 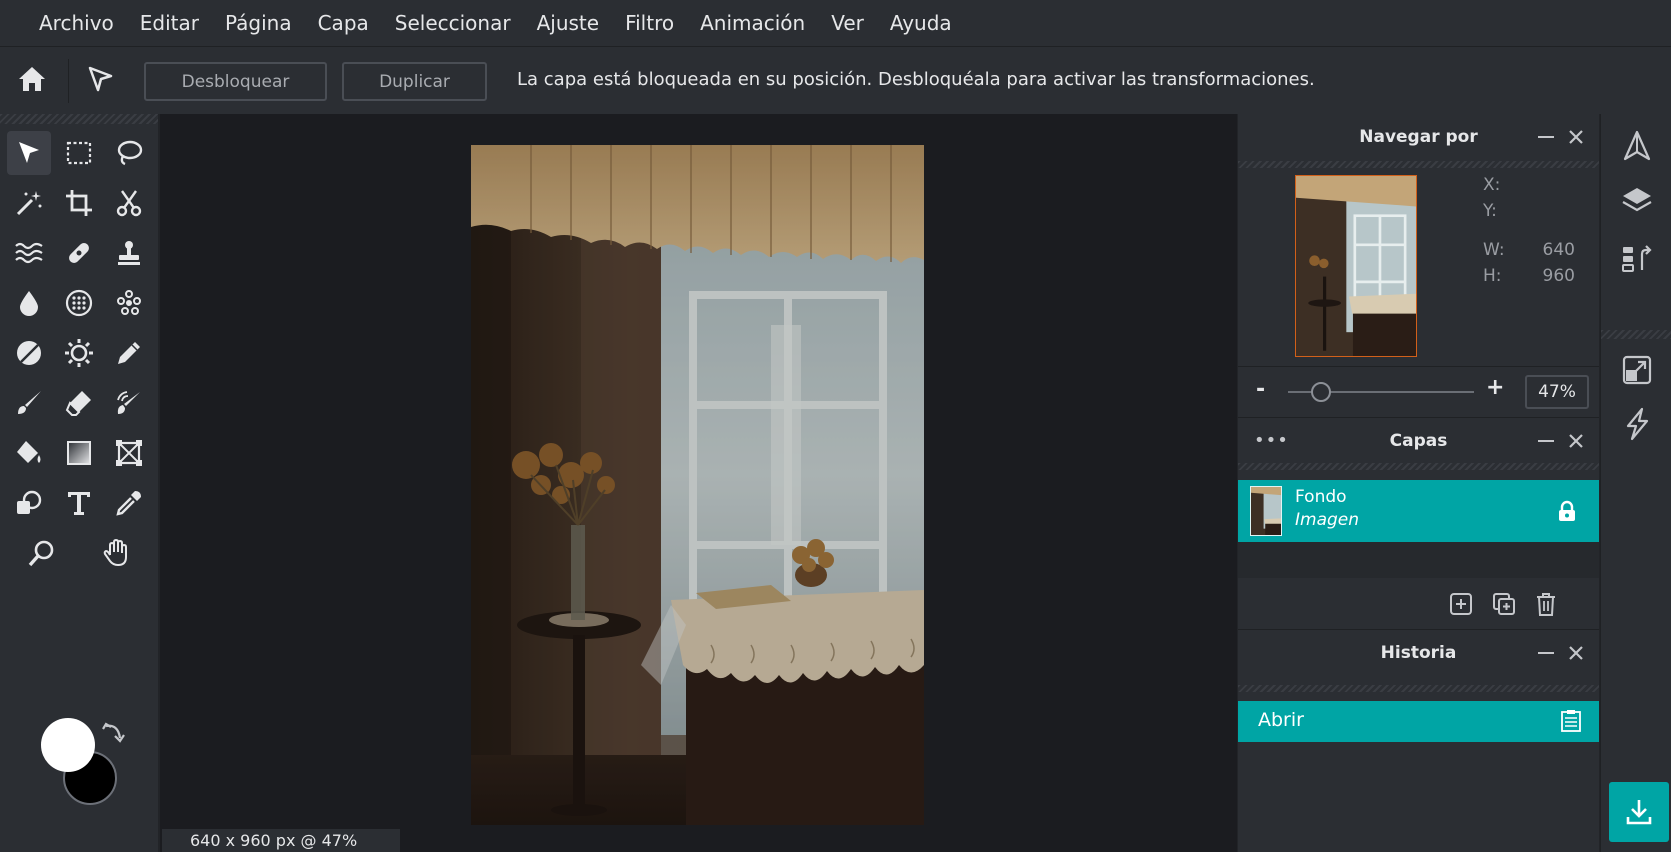 I want to click on hand-icon, so click(x=115, y=552).